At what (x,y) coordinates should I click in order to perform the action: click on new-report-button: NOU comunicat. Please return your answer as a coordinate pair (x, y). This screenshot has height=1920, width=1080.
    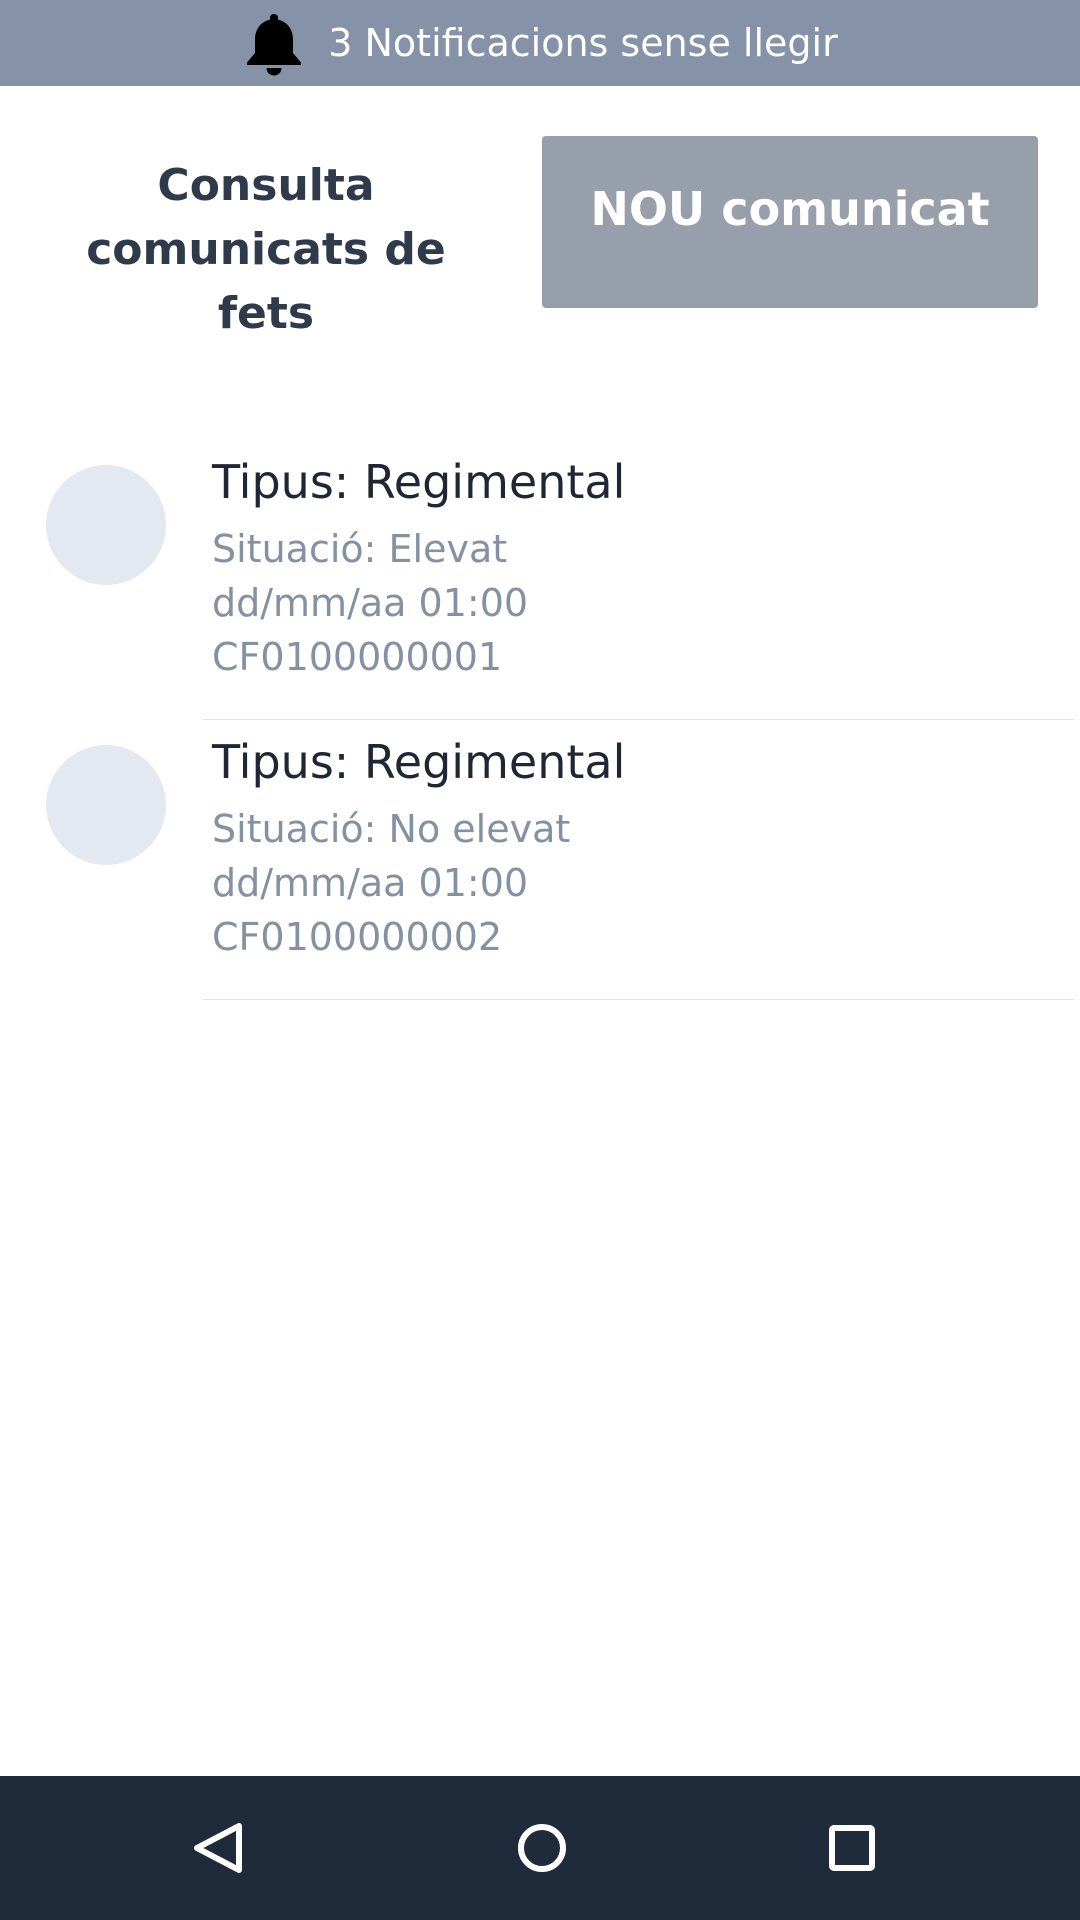
    Looking at the image, I should click on (790, 222).